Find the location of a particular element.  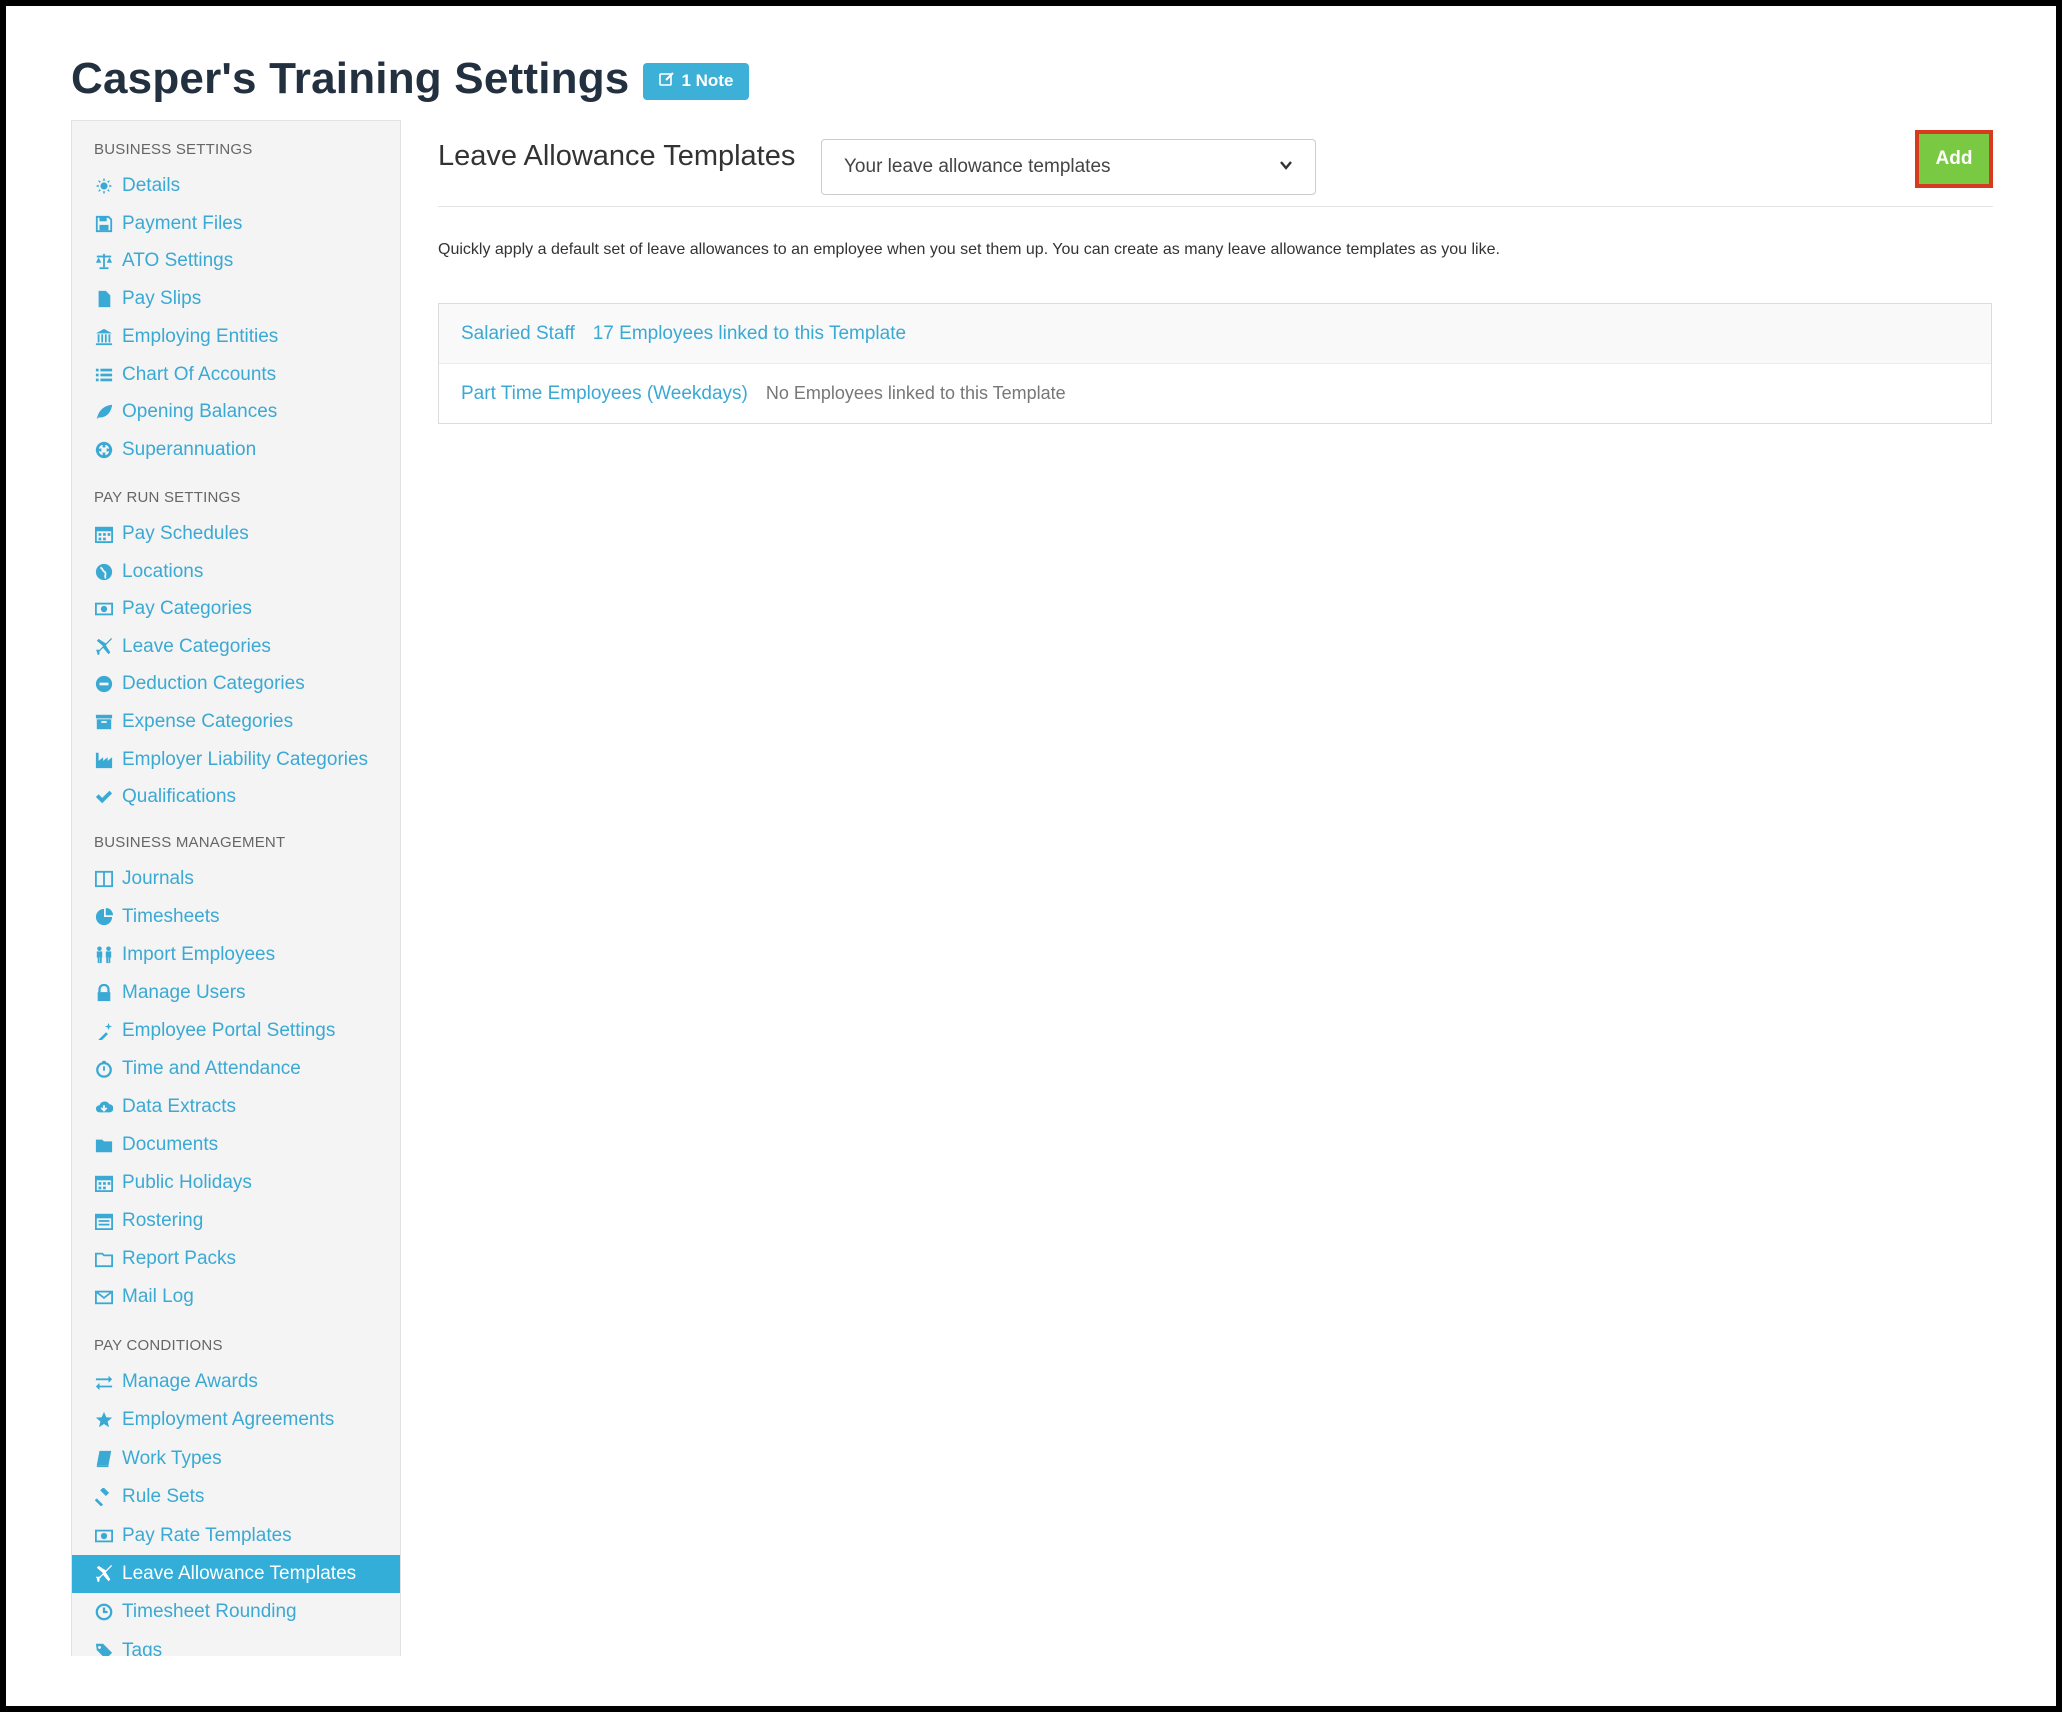

sidebar-item-manage-users: Manage Users is located at coordinates (236, 993).